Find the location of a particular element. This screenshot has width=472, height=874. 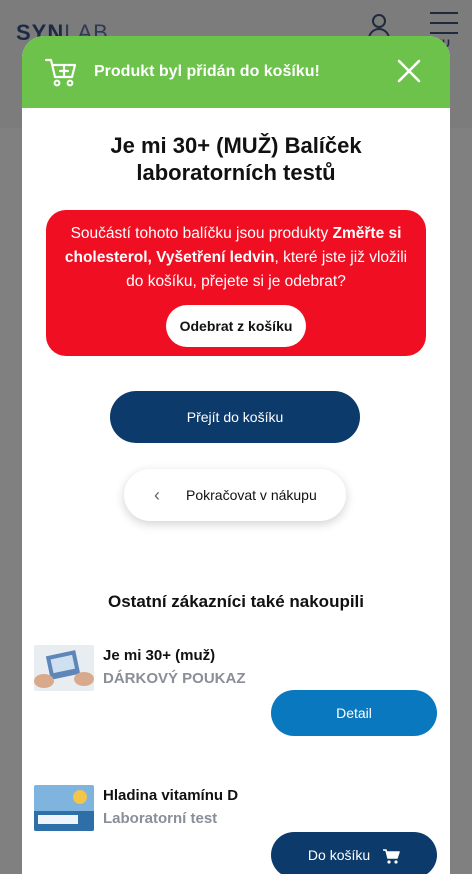

go-to-cart-button: Přejít do košíku is located at coordinates (235, 417).